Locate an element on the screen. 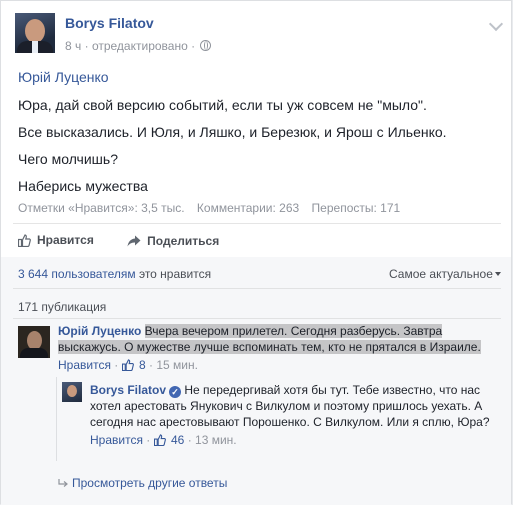 This screenshot has width=513, height=505. like-button: Нравится is located at coordinates (56, 240).